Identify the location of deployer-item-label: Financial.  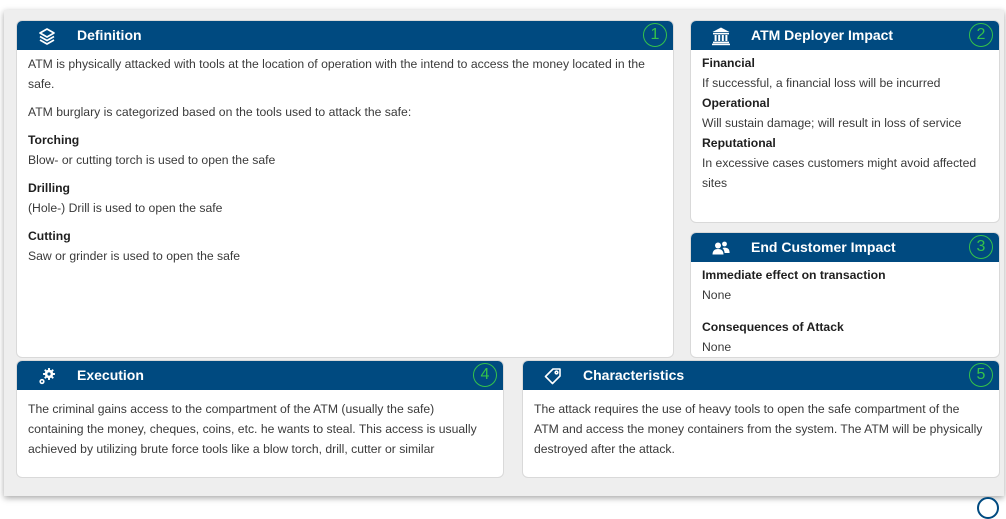
(728, 63).